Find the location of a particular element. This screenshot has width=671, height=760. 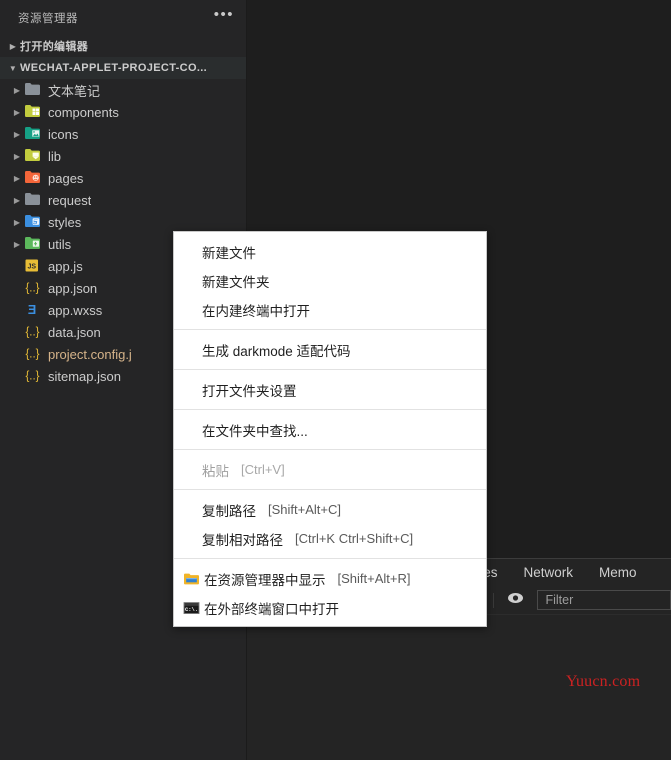

page-title: 资源管理器 is located at coordinates (48, 18).